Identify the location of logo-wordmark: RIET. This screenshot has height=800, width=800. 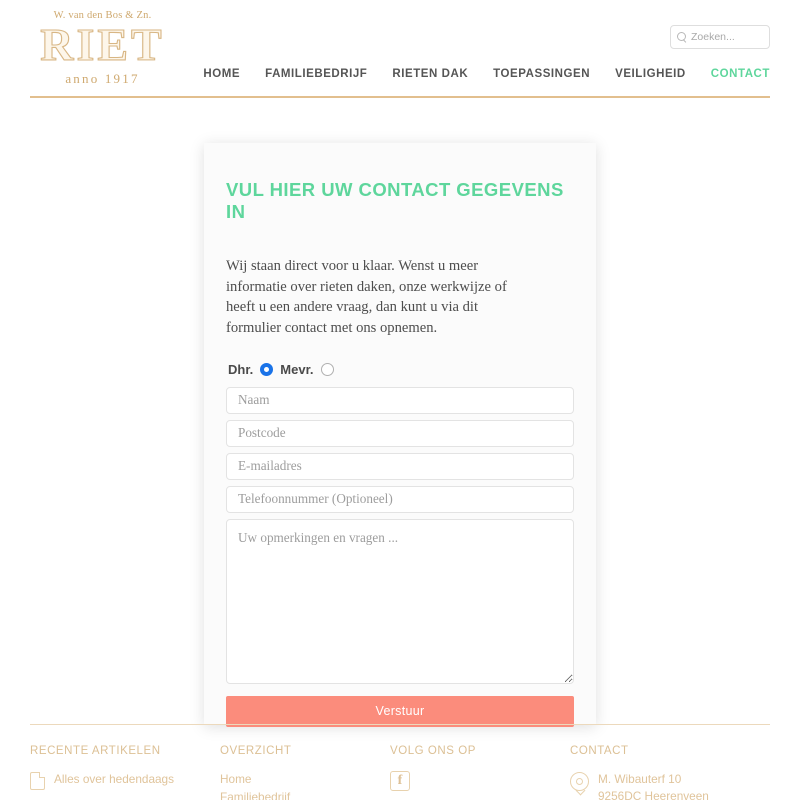
(102, 44).